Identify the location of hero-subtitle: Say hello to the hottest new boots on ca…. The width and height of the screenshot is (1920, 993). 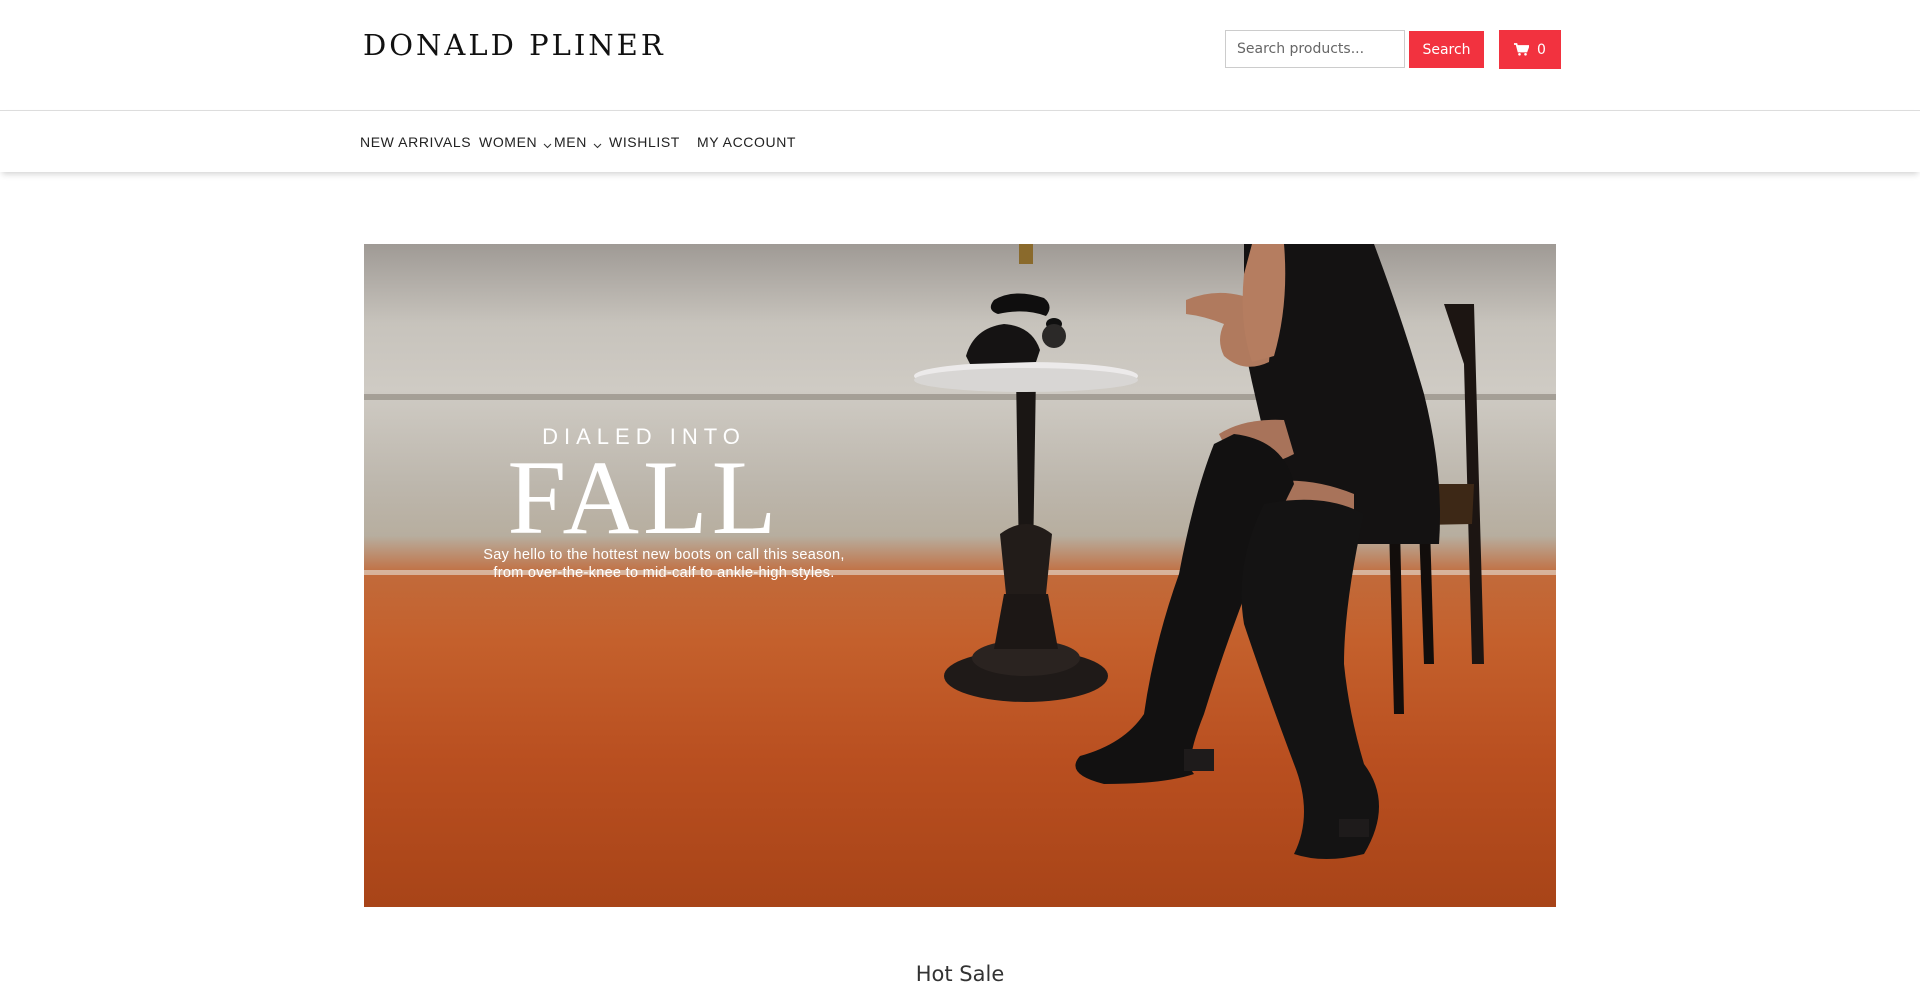
(664, 564).